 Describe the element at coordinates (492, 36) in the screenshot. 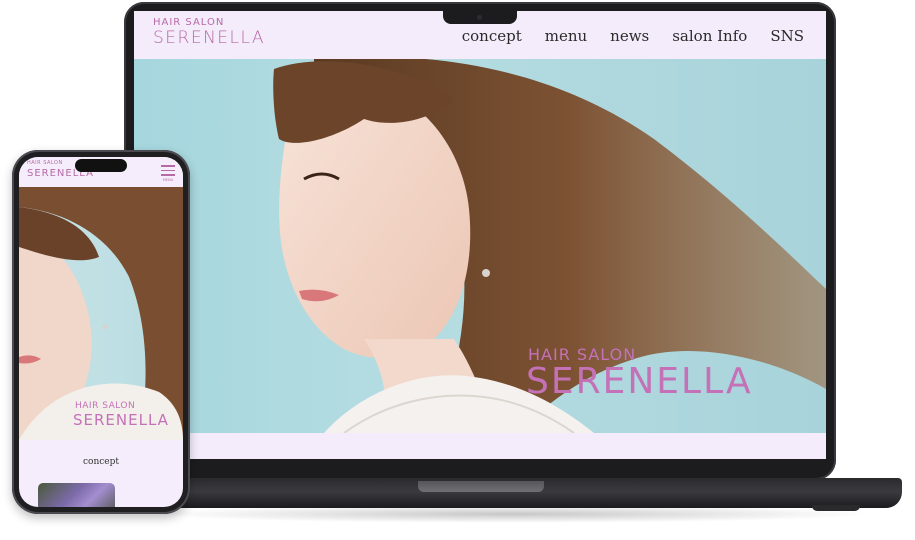

I see `nav-concept: concept` at that location.